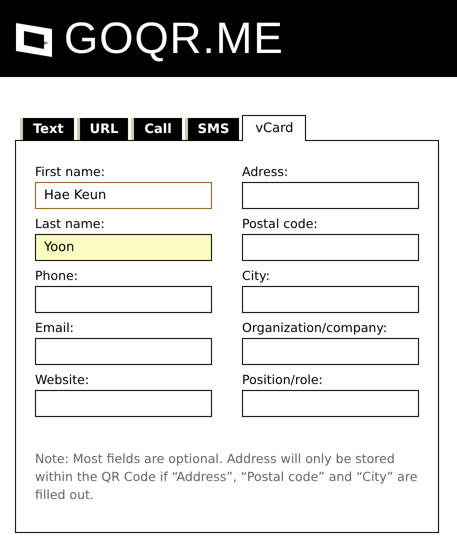  What do you see at coordinates (102, 129) in the screenshot?
I see `tab: URL` at bounding box center [102, 129].